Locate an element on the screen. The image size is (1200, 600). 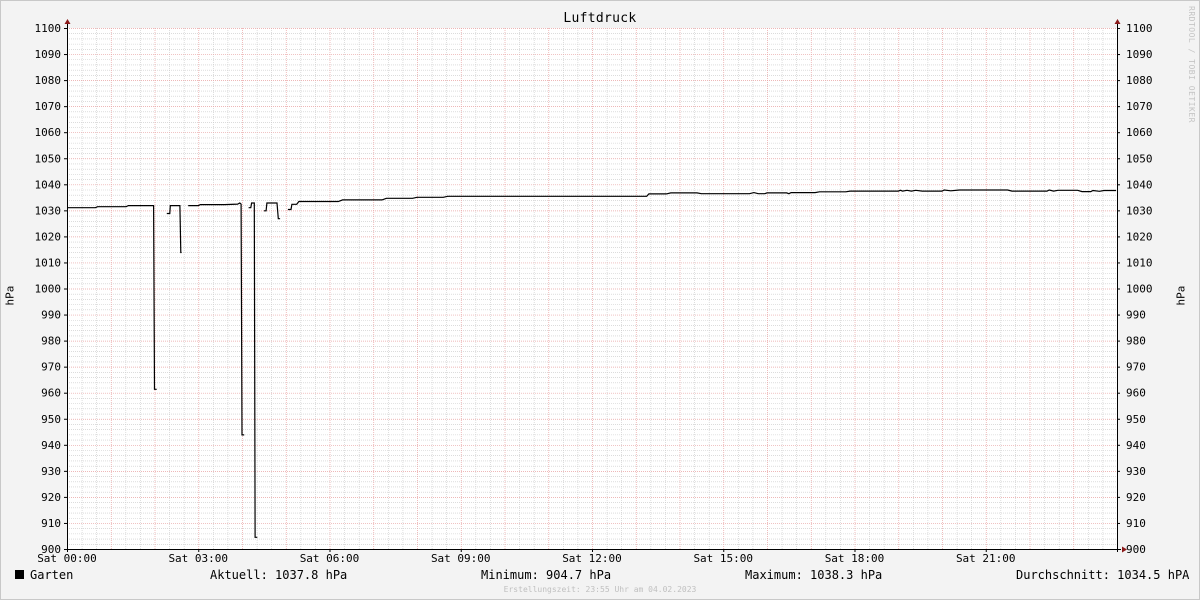
y-tick-label-left: 1000 is located at coordinates (48, 289).